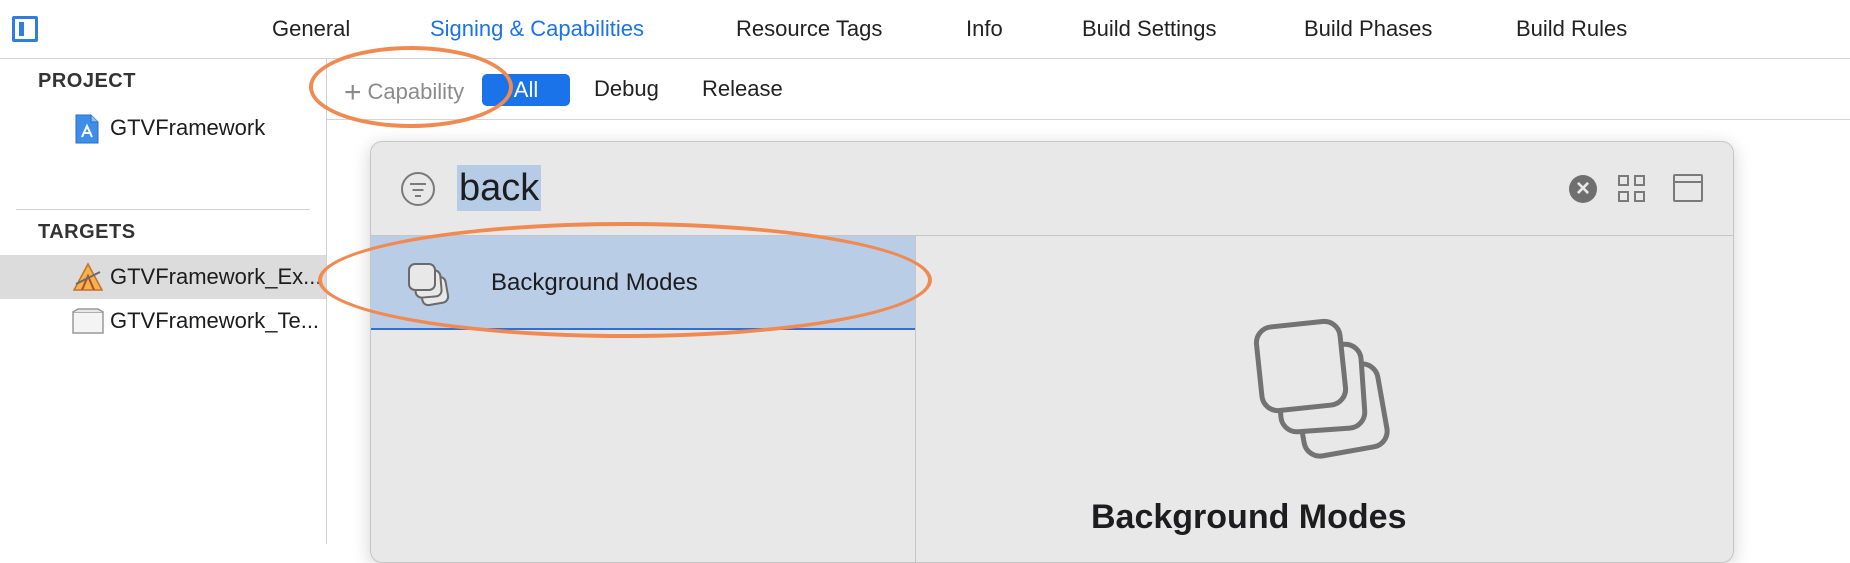 This screenshot has width=1850, height=563. What do you see at coordinates (429, 285) in the screenshot?
I see `background-modes-icon` at bounding box center [429, 285].